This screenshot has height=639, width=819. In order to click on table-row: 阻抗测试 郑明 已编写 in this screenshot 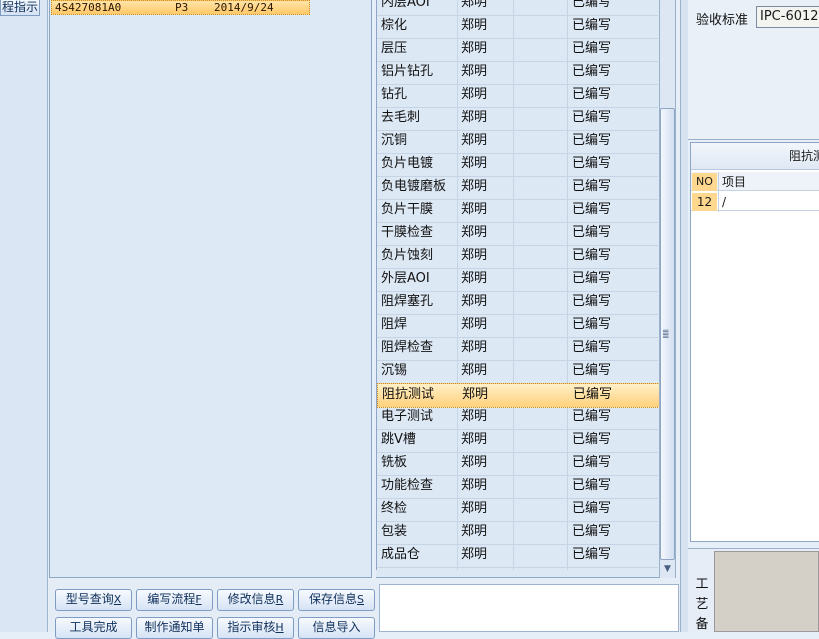, I will do `click(518, 395)`.